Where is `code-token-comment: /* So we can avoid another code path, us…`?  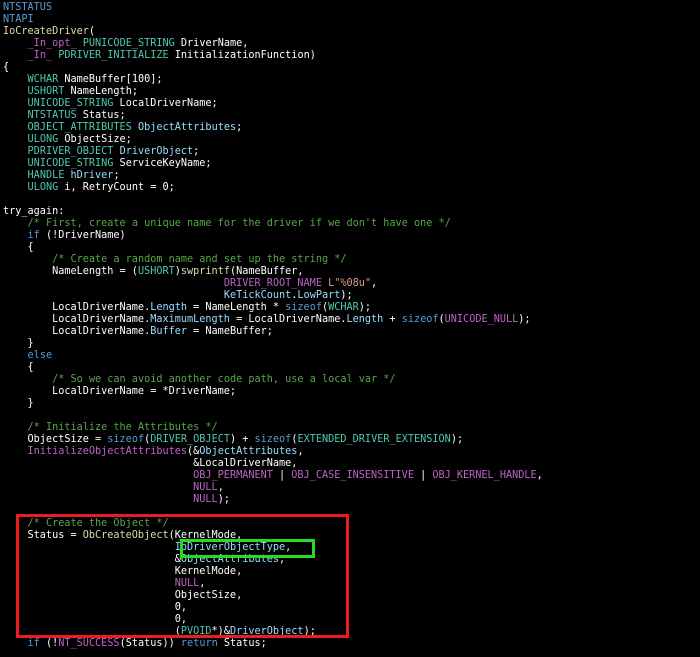 code-token-comment: /* So we can avoid another code path, us… is located at coordinates (224, 379).